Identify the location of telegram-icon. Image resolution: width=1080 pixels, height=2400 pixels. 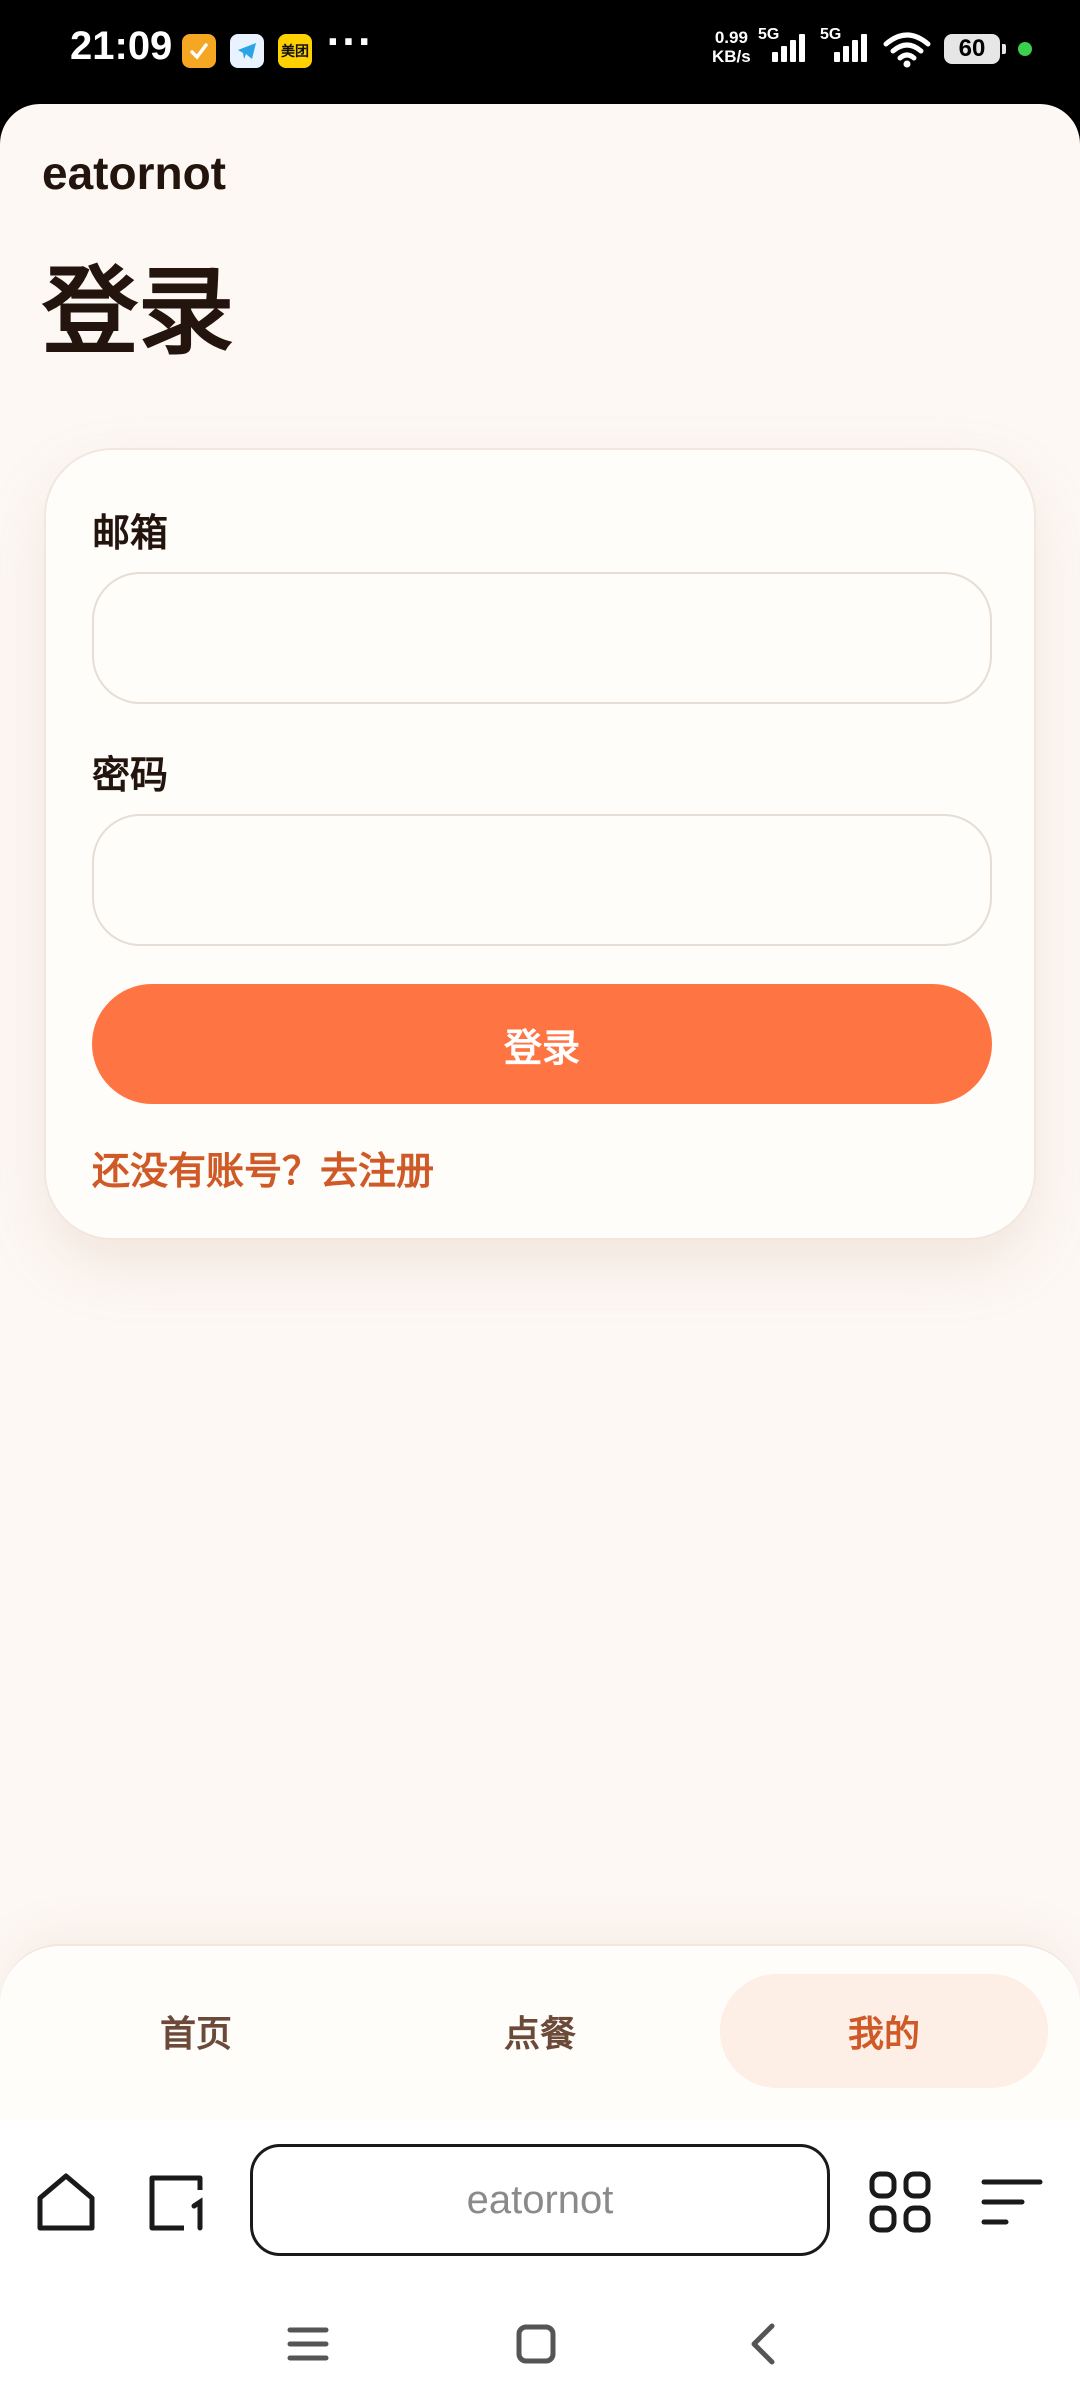
(247, 51).